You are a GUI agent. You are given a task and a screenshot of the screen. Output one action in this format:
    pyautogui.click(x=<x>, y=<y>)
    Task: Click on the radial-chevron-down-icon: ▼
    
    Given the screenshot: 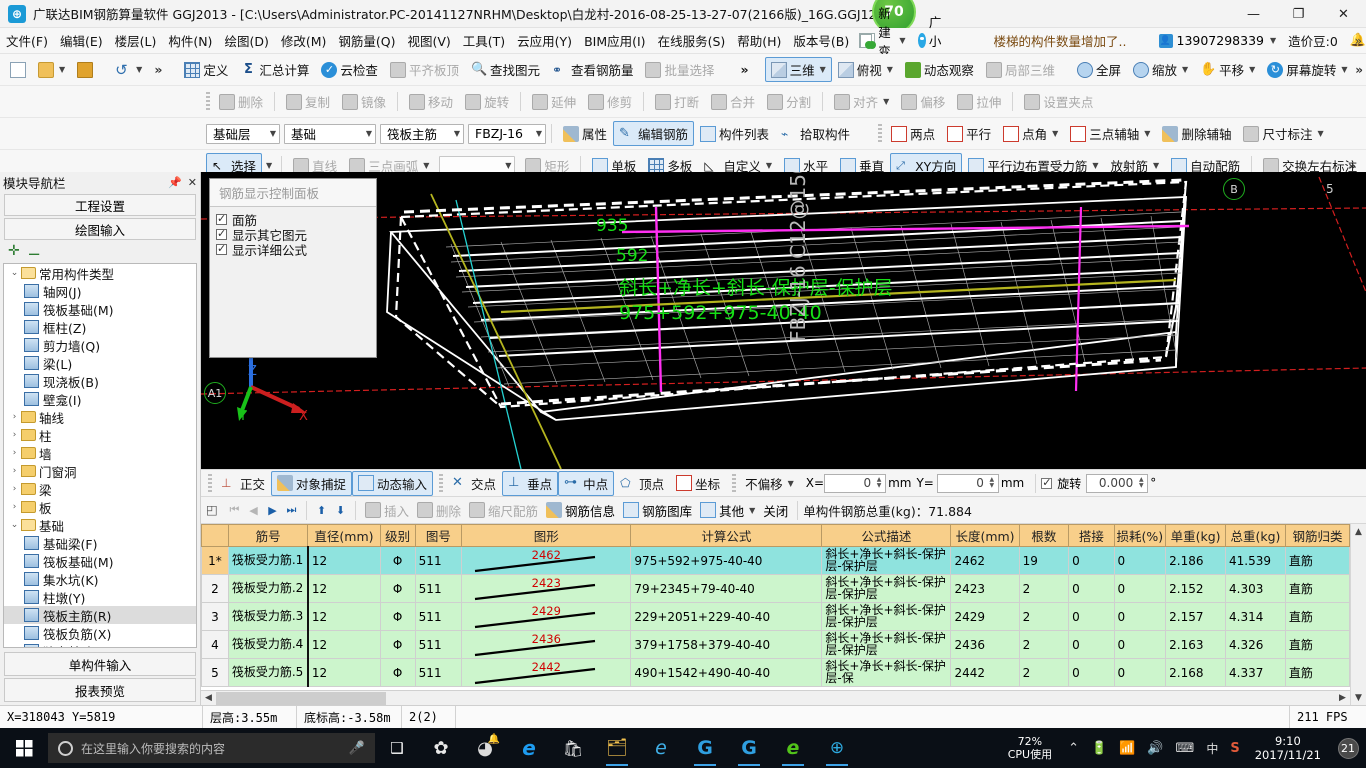 What is the action you would take?
    pyautogui.click(x=1156, y=165)
    